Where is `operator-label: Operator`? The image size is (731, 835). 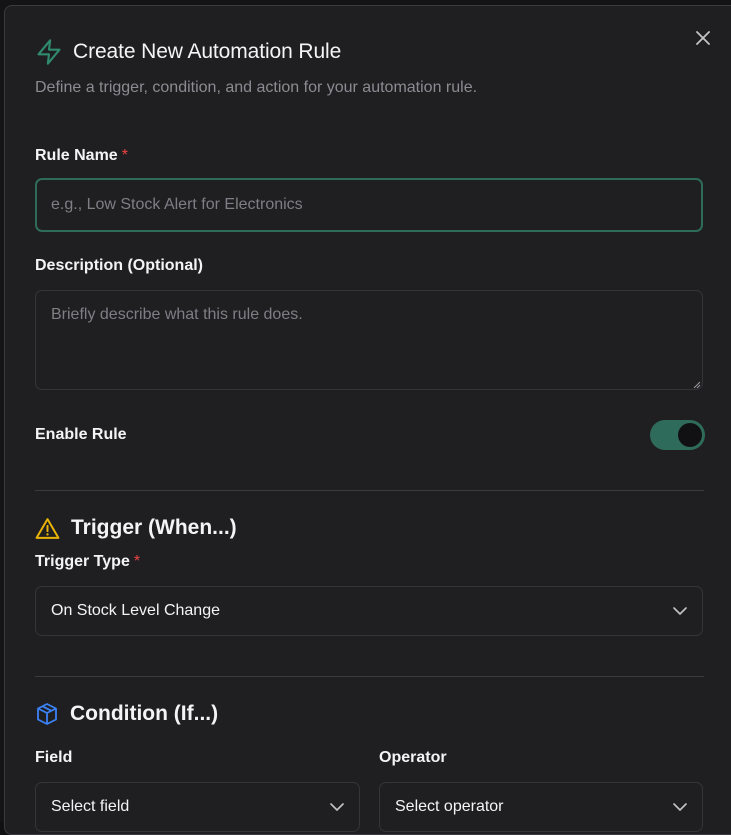 operator-label: Operator is located at coordinates (413, 757).